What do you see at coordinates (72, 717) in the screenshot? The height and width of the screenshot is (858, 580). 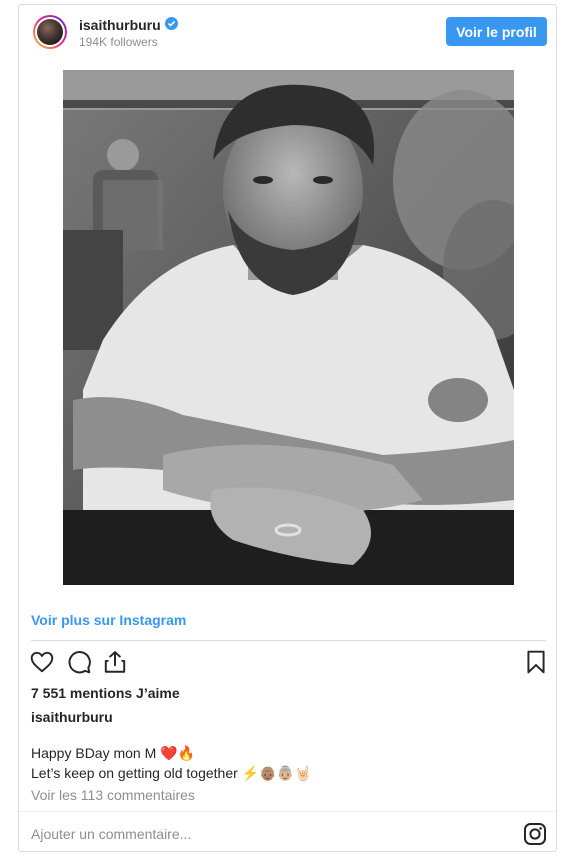 I see `caption-author: isaithurburu` at bounding box center [72, 717].